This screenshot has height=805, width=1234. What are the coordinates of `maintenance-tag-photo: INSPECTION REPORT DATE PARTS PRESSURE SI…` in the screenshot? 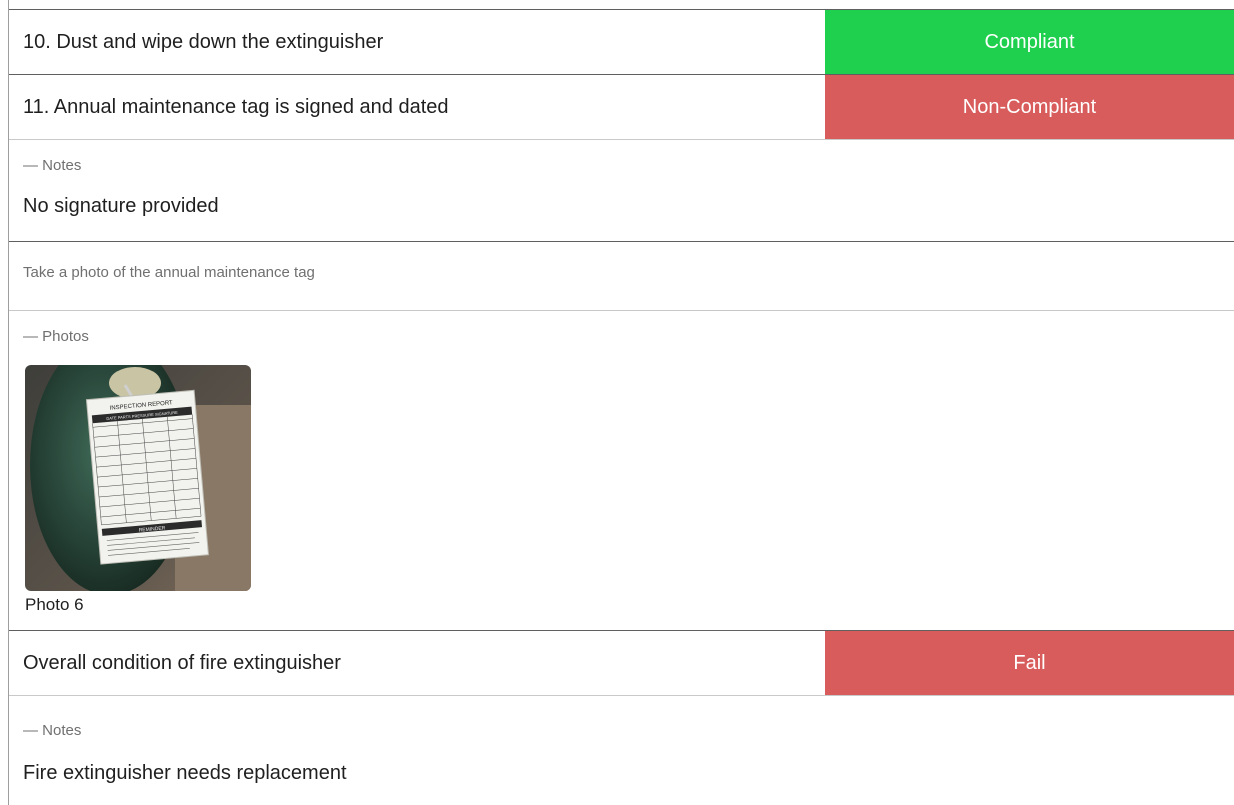 It's located at (138, 478).